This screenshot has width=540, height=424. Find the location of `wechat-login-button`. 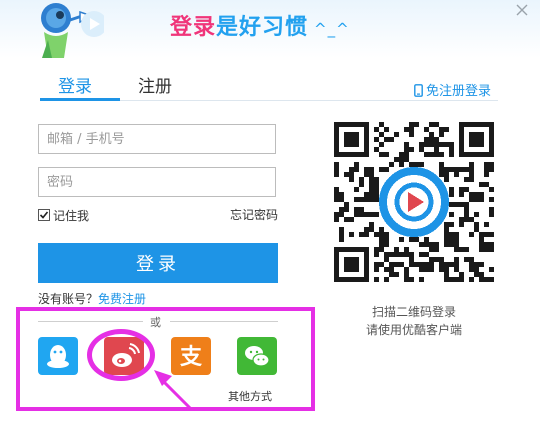

wechat-login-button is located at coordinates (257, 356).